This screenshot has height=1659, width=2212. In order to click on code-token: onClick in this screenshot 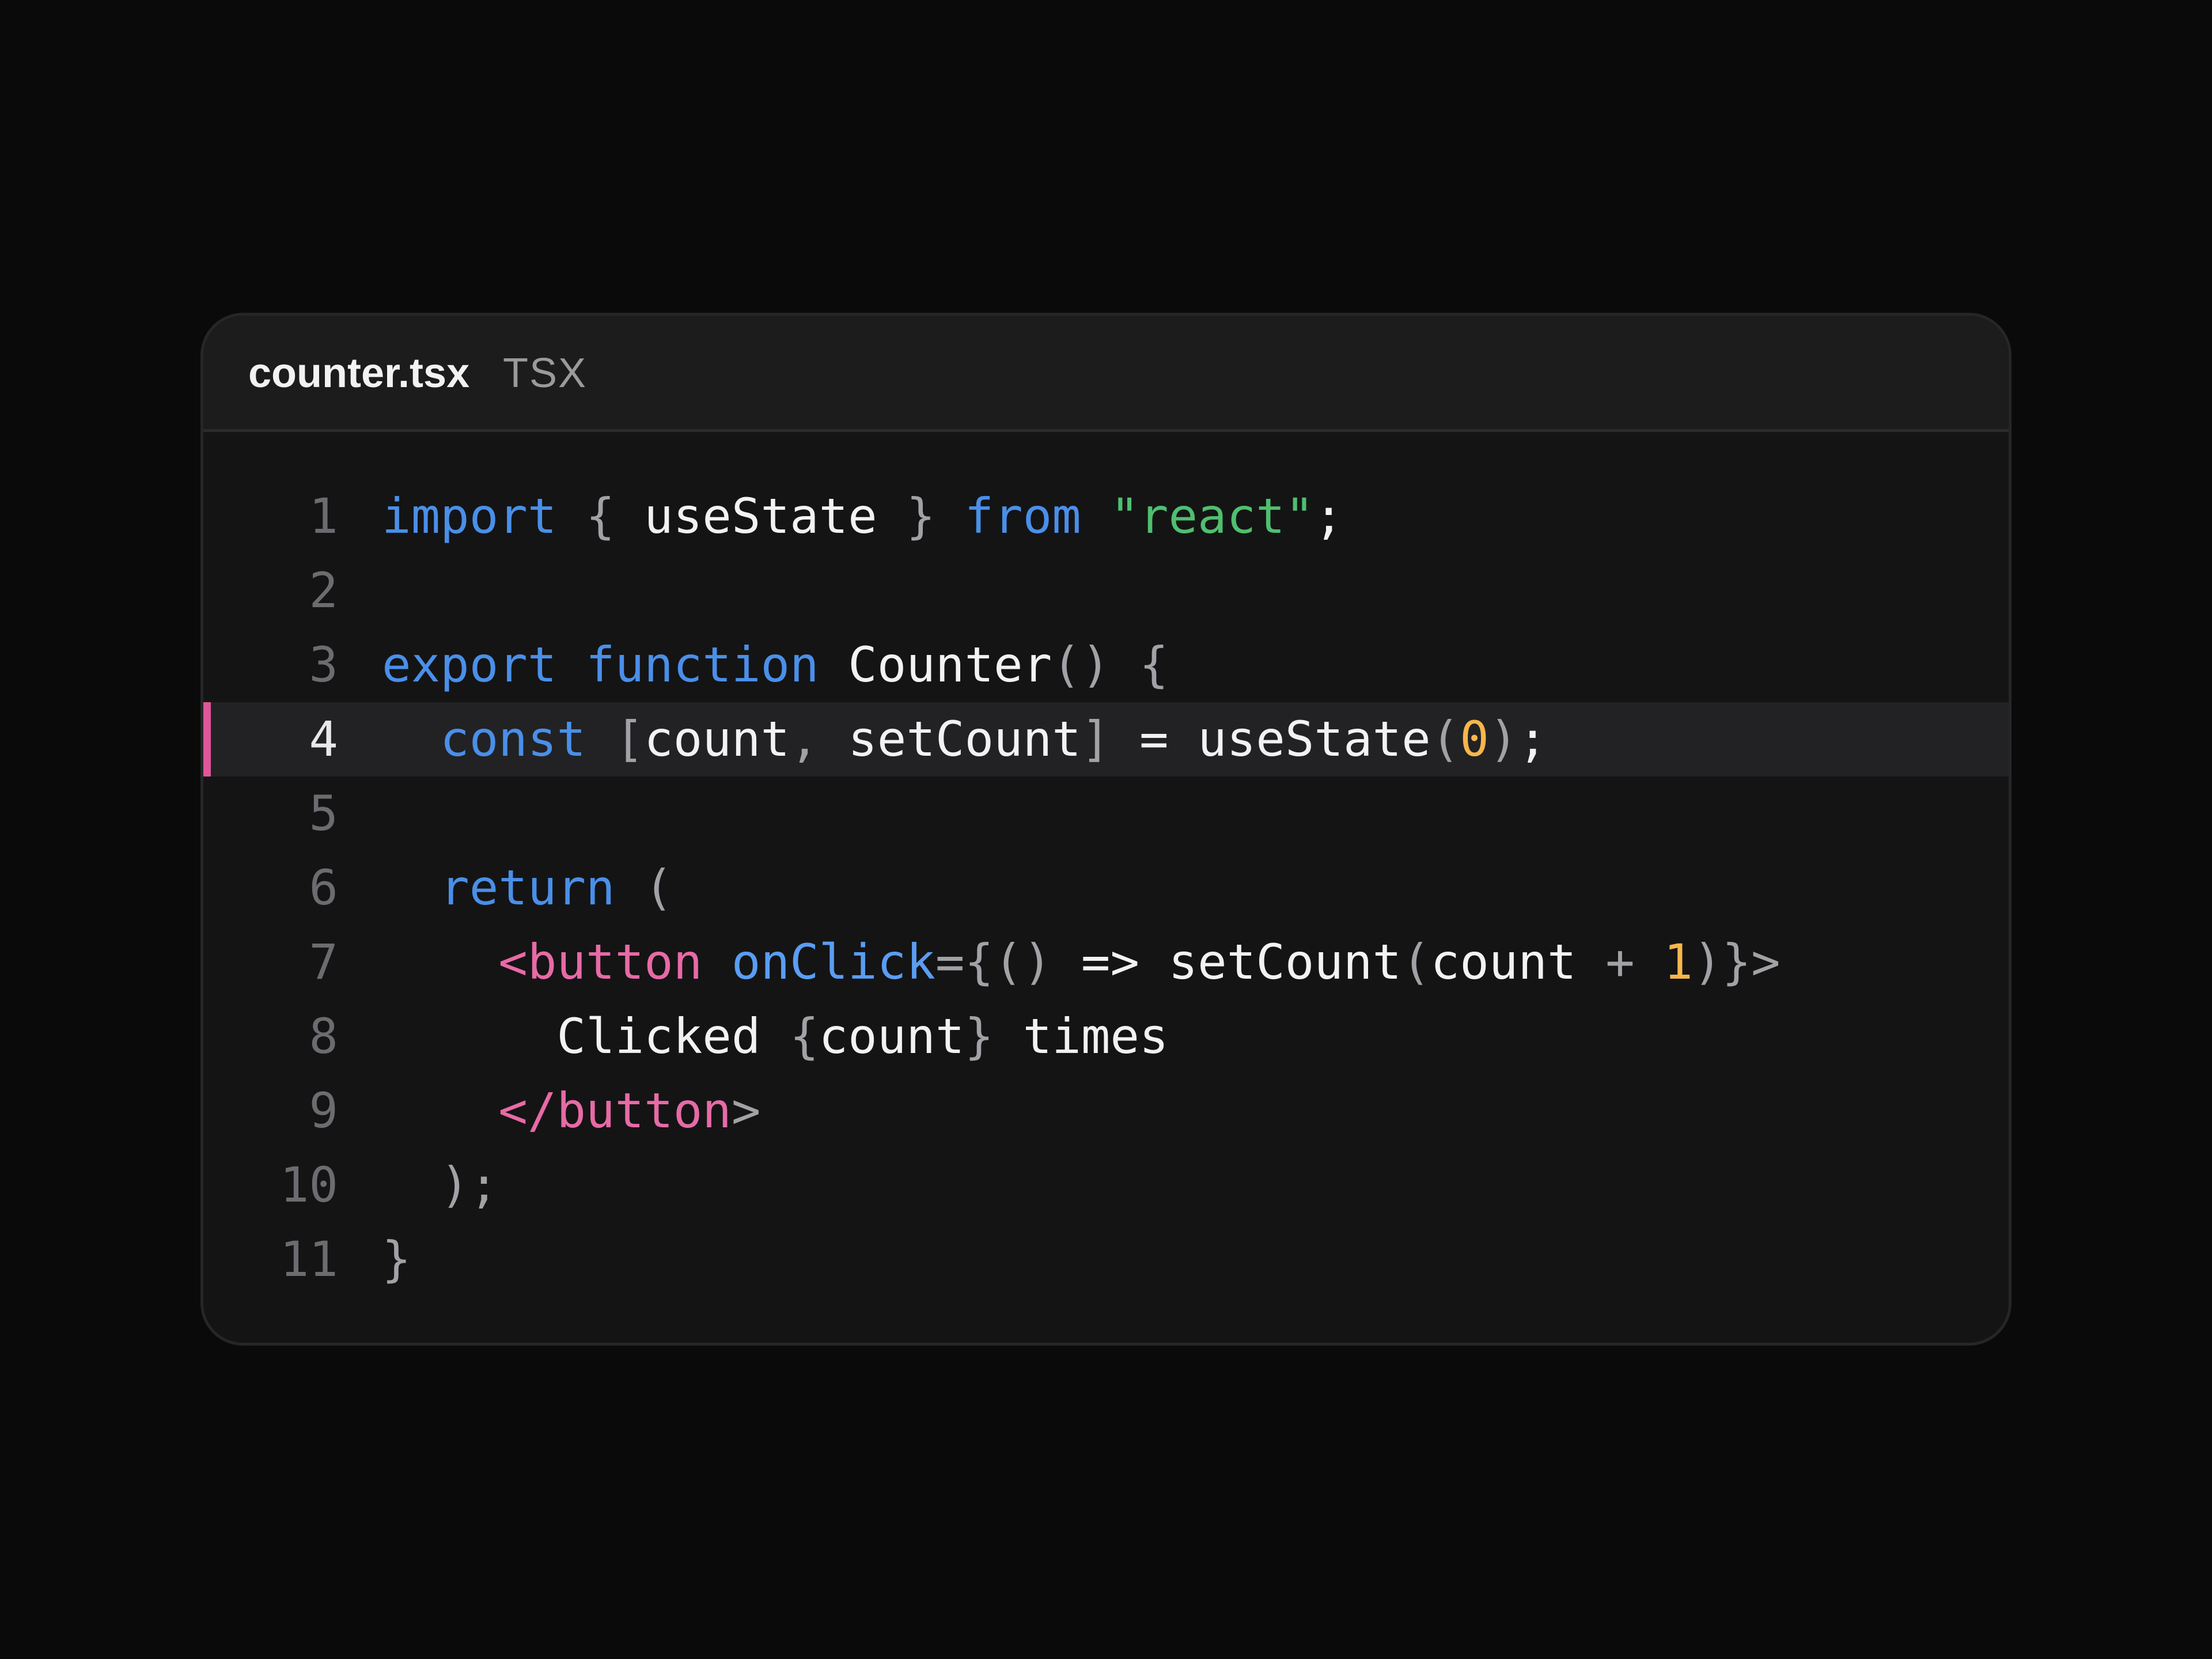, I will do `click(833, 962)`.